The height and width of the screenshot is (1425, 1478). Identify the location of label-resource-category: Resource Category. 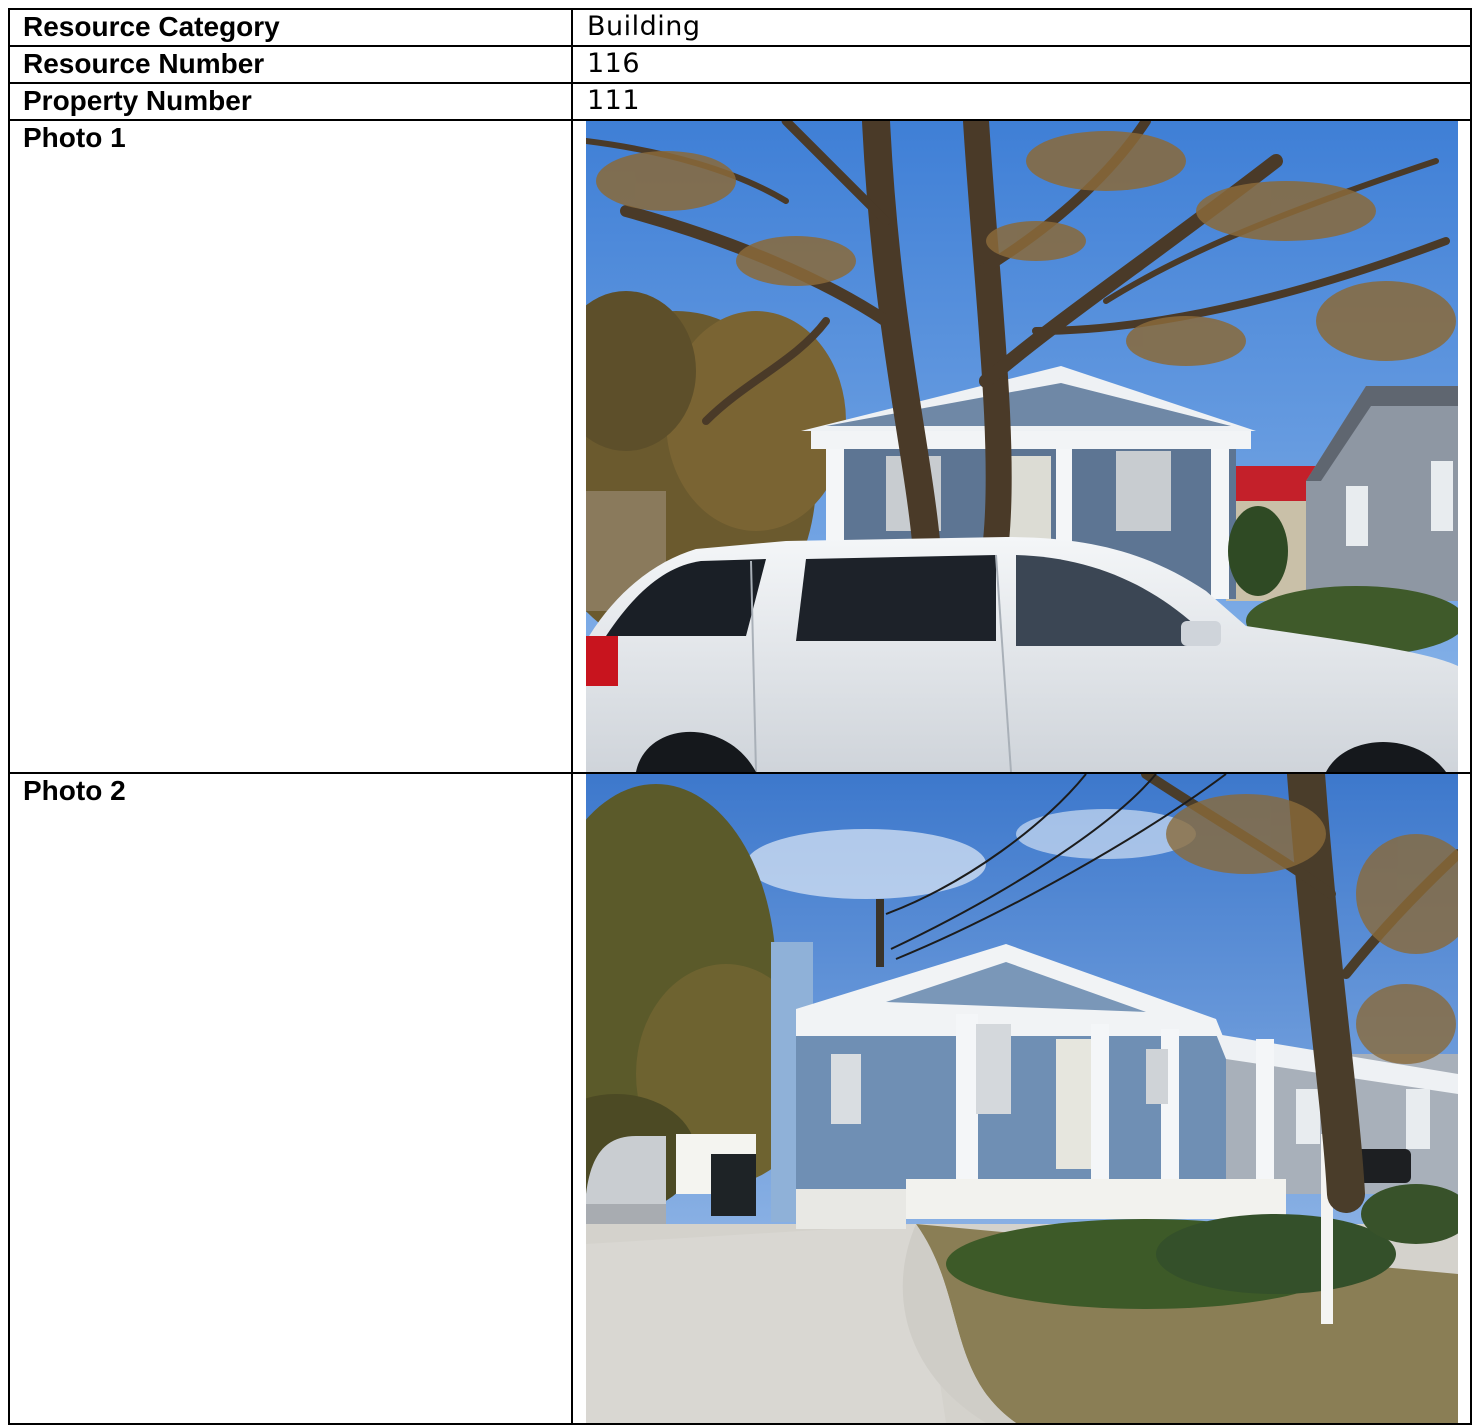
(290, 27).